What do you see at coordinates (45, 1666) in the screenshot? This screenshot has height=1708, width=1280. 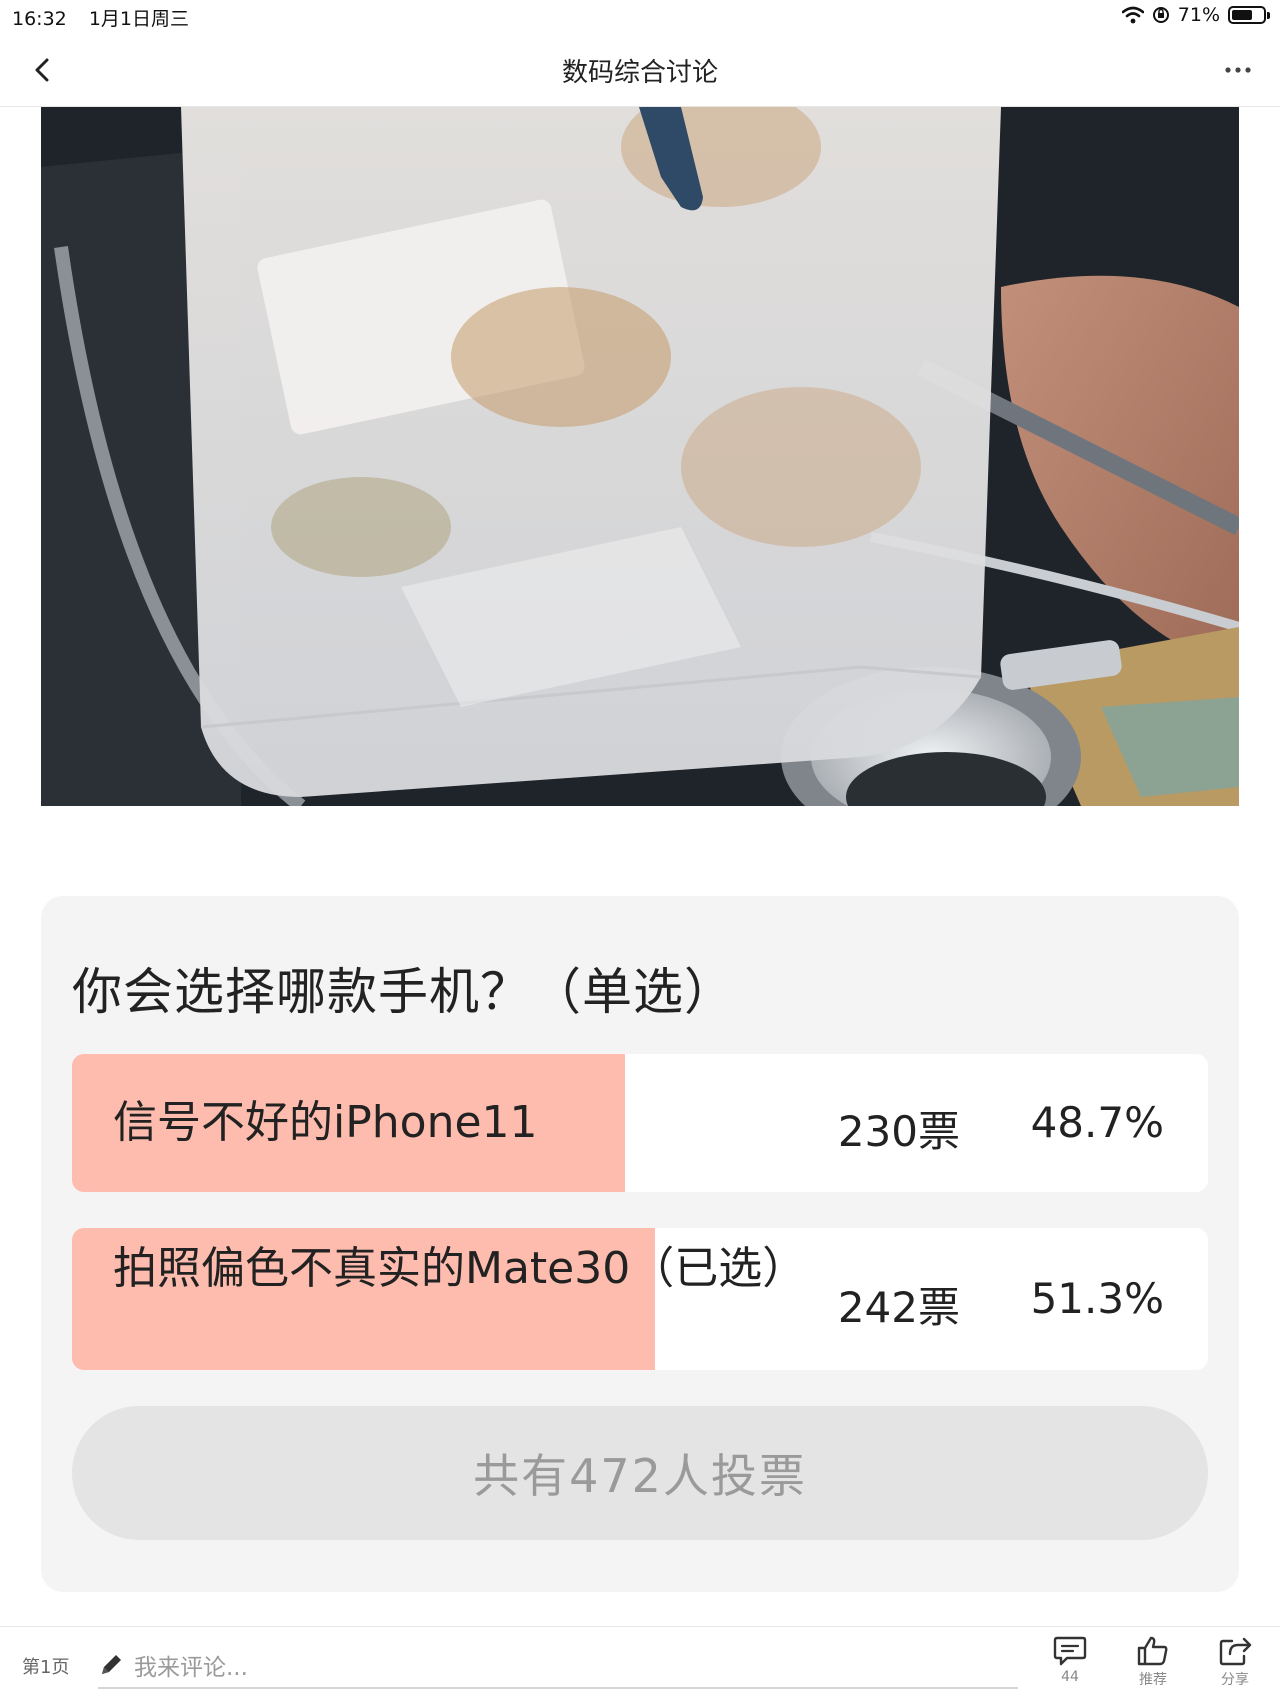 I see `page-indicator: 第1页` at bounding box center [45, 1666].